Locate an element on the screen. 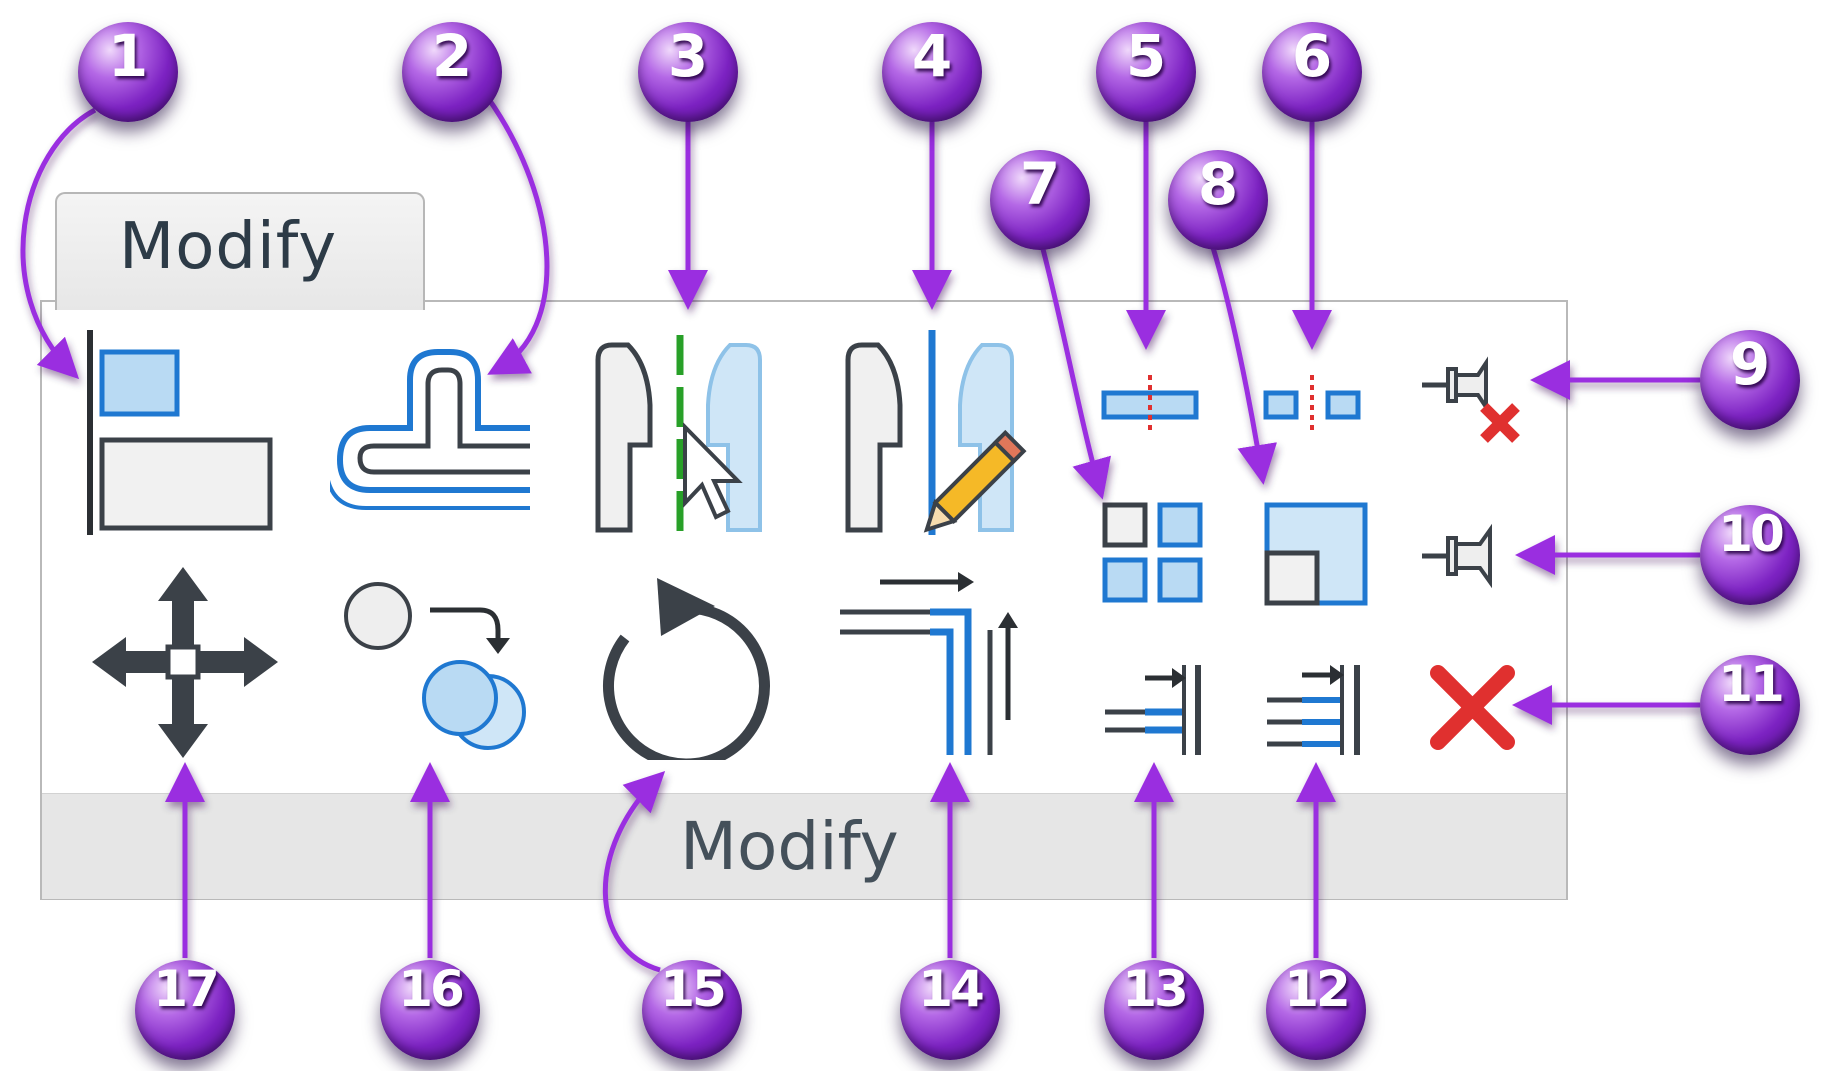  copy-button is located at coordinates (435, 670).